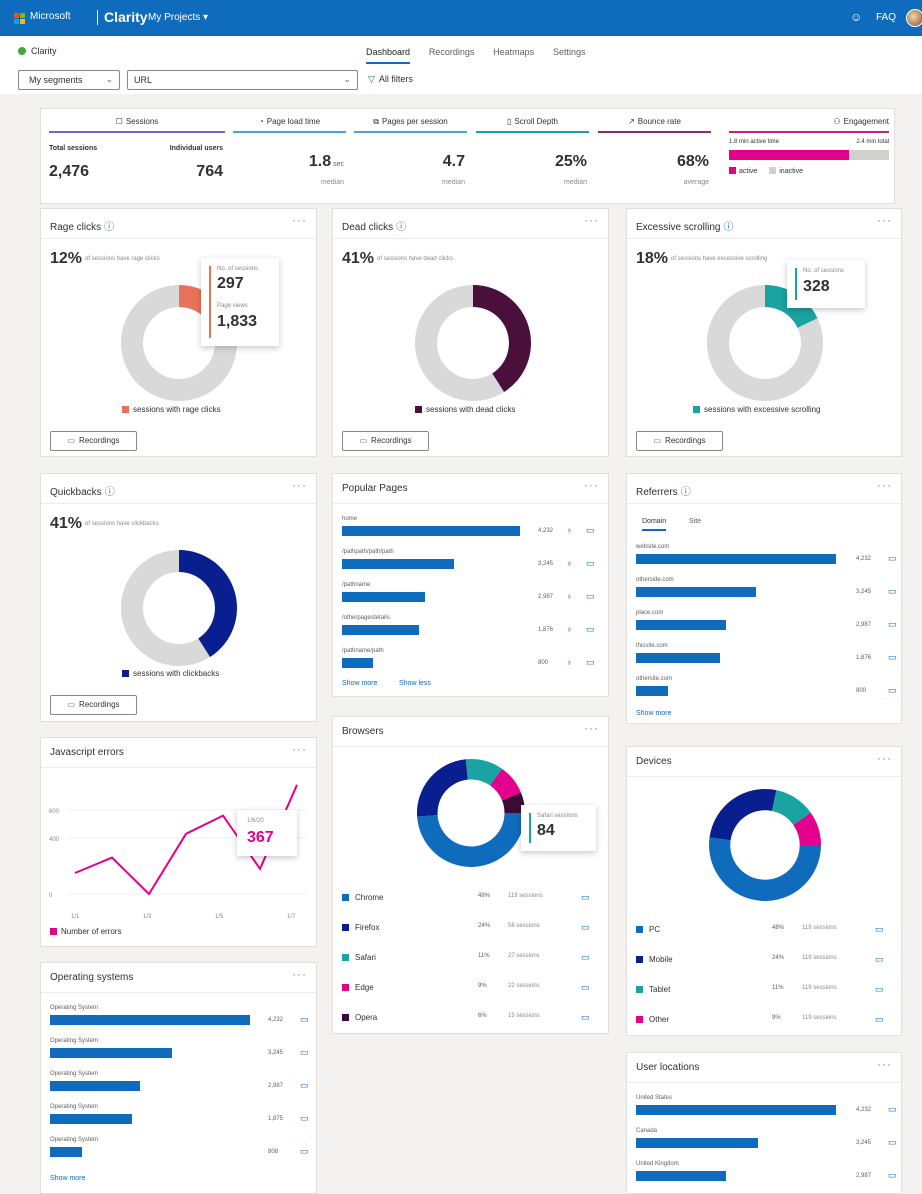  What do you see at coordinates (695, 521) in the screenshot?
I see `tab-site: Site` at bounding box center [695, 521].